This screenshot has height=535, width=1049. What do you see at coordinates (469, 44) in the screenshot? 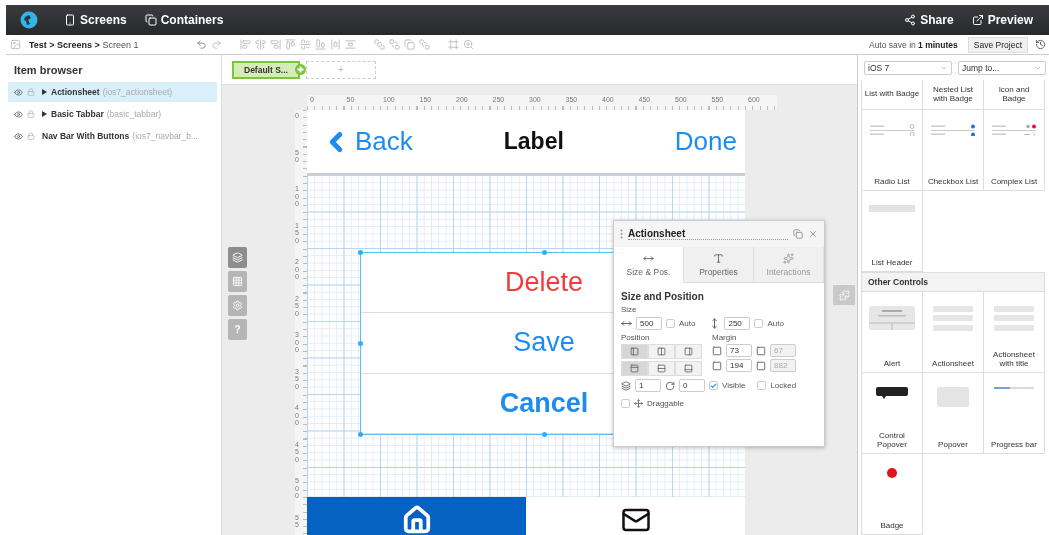
I see `zoom-icon` at bounding box center [469, 44].